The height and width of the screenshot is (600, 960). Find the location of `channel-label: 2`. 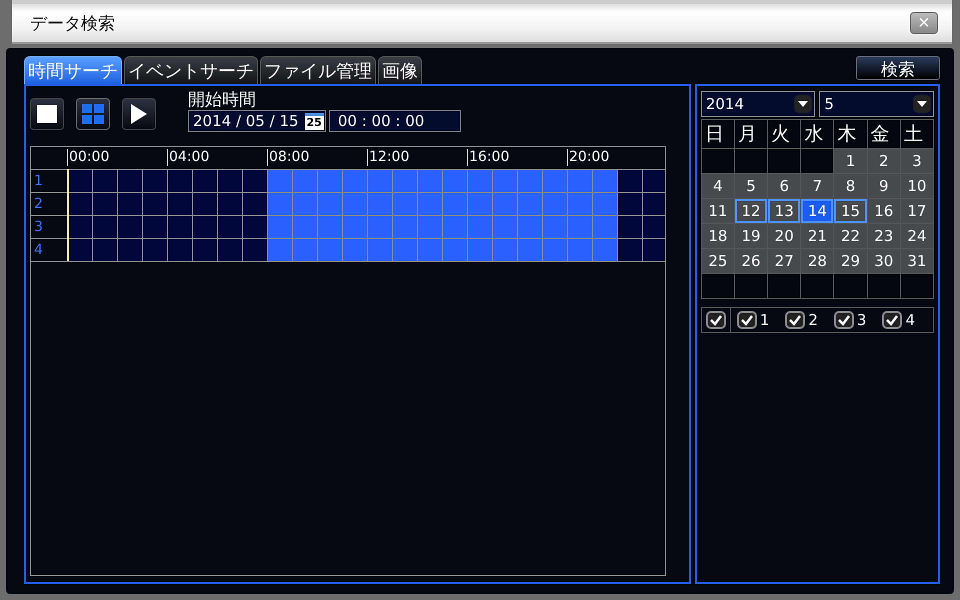

channel-label: 2 is located at coordinates (38, 204).